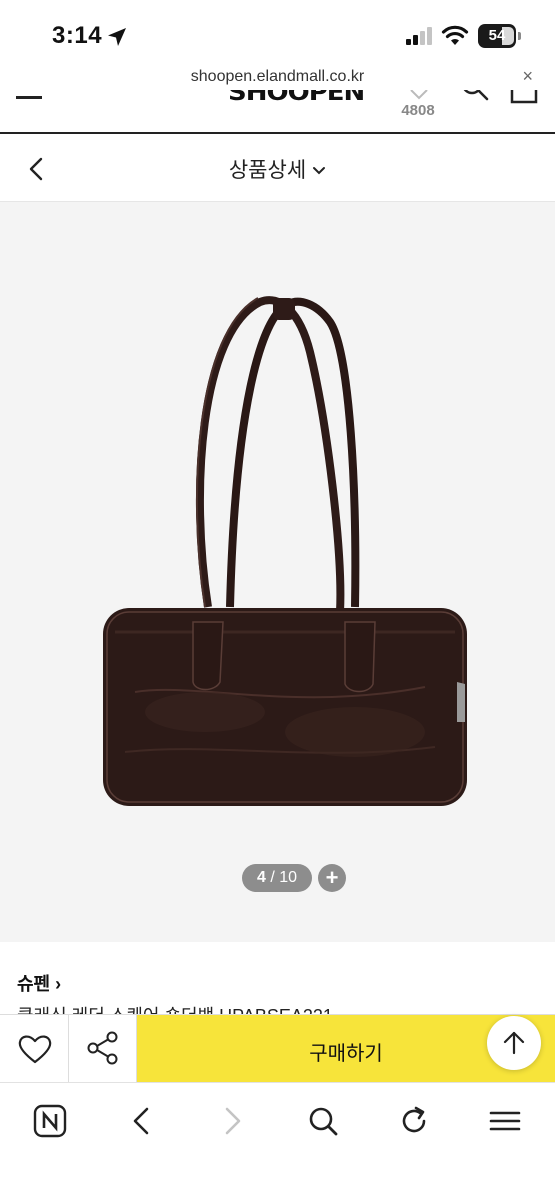 The image size is (555, 1200). I want to click on cart-icon, so click(524, 98).